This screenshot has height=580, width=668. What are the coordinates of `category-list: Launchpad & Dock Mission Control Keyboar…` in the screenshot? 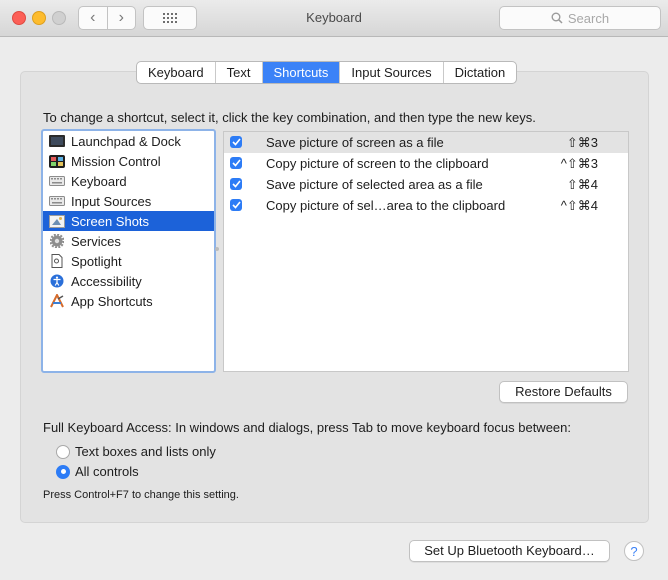 It's located at (128, 251).